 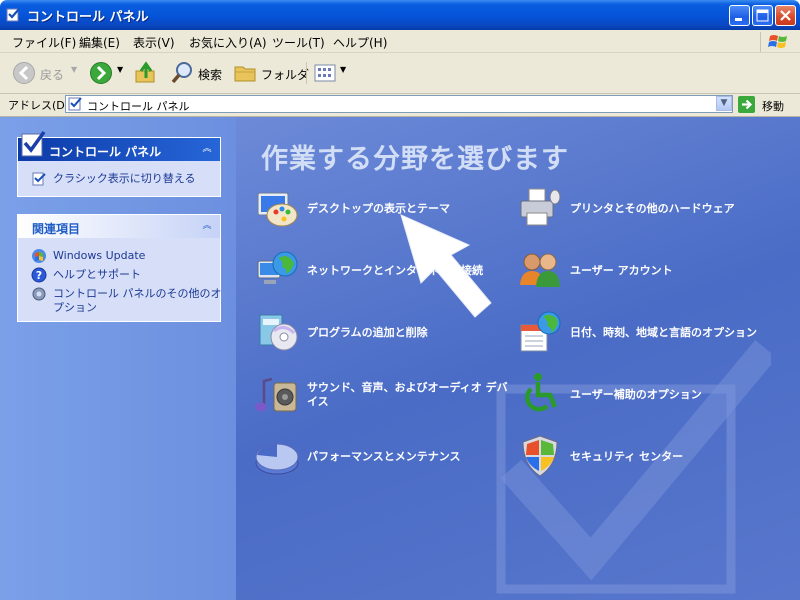 What do you see at coordinates (541, 392) in the screenshot?
I see `accessibility-icon` at bounding box center [541, 392].